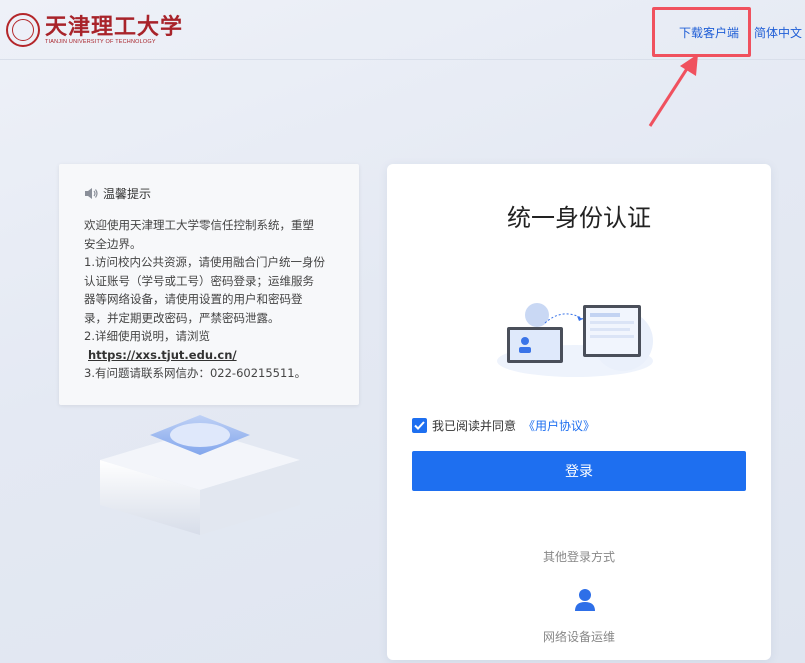 This screenshot has width=805, height=663. What do you see at coordinates (199, 225) in the screenshot?
I see `notice-line: 欢迎使用天津理工大学零信任控制系统，重塑` at bounding box center [199, 225].